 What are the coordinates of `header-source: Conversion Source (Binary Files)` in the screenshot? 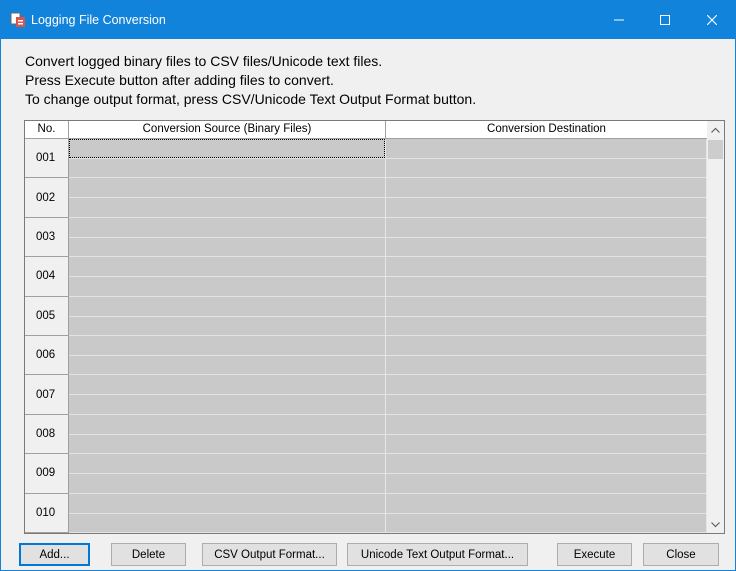 It's located at (227, 129).